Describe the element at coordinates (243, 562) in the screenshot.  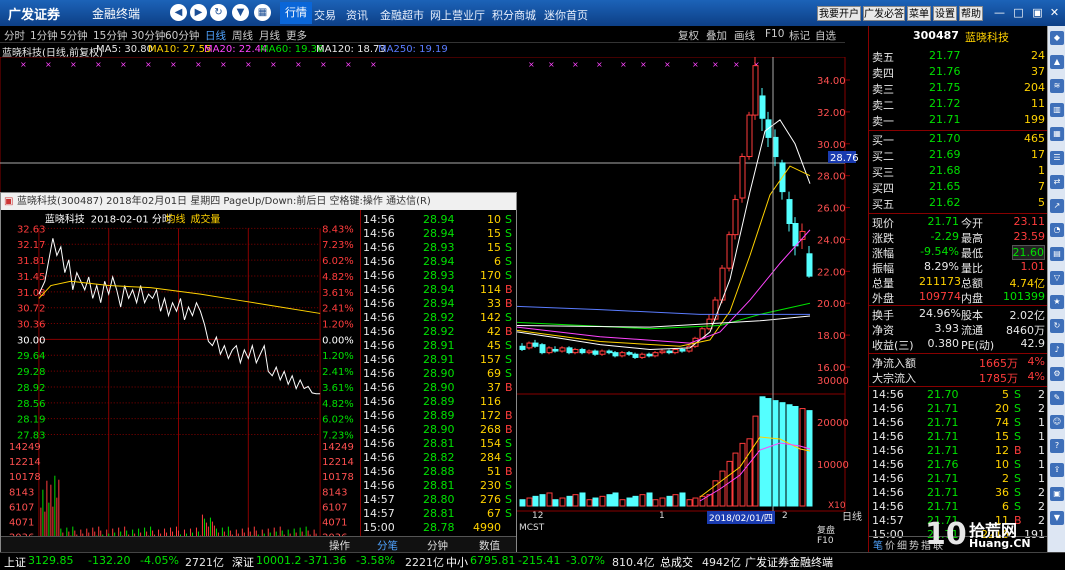
I see `sz-label: 深证` at that location.